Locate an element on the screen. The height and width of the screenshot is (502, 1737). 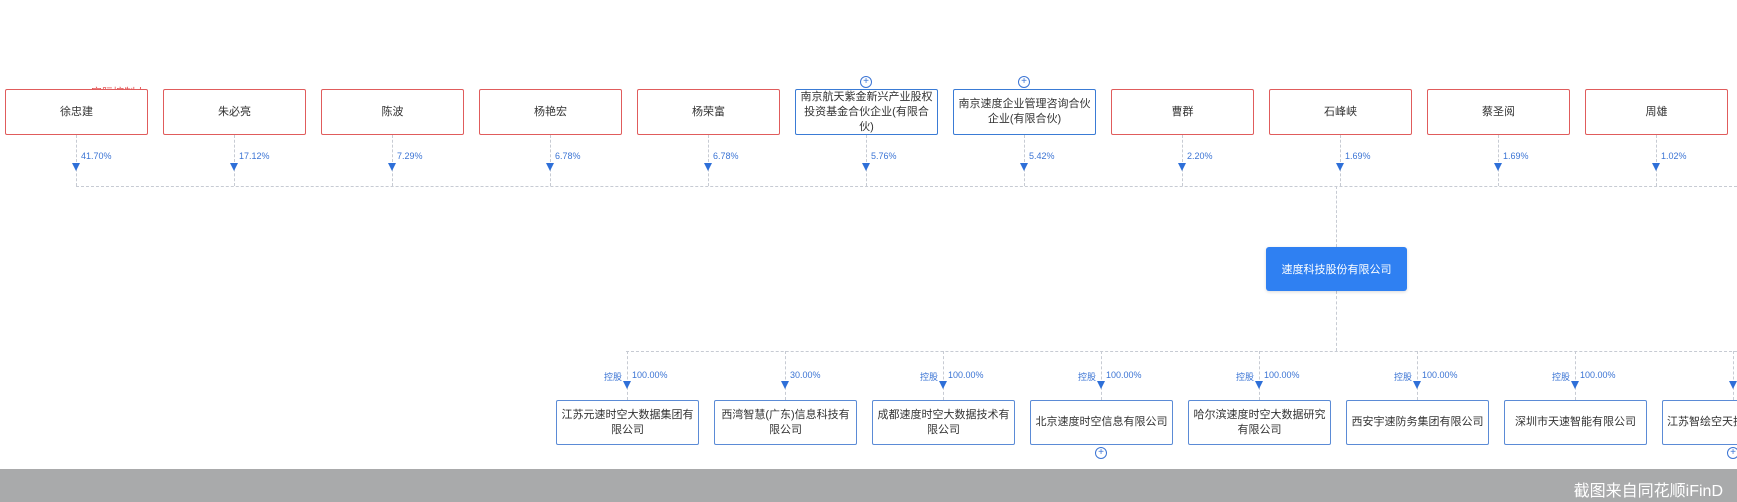
subsidiary-node: 哈尔滨速度时空大数据研究有限公司 is located at coordinates (1259, 422).